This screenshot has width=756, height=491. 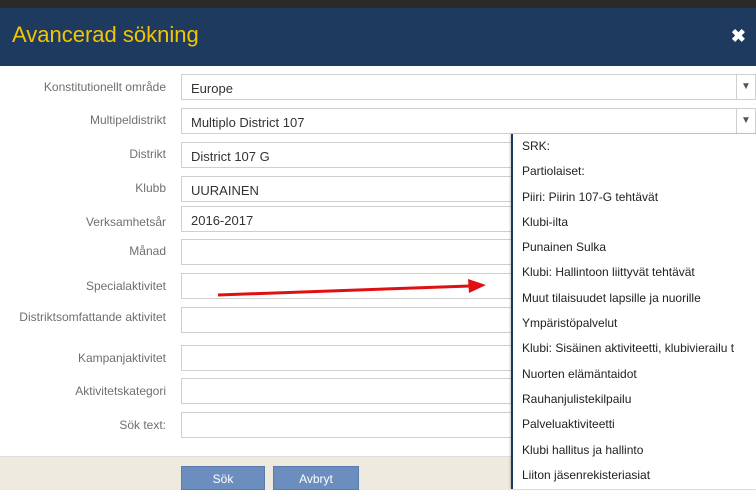 What do you see at coordinates (477, 286) in the screenshot?
I see `arrow-head-icon` at bounding box center [477, 286].